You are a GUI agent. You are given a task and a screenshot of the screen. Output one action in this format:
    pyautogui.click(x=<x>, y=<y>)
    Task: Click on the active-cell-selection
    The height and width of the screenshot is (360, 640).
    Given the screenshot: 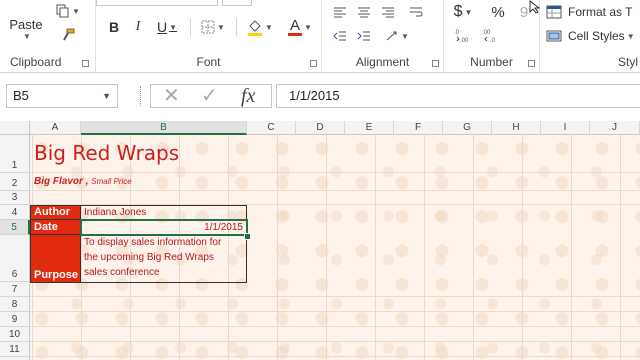 What is the action you would take?
    pyautogui.click(x=164, y=227)
    